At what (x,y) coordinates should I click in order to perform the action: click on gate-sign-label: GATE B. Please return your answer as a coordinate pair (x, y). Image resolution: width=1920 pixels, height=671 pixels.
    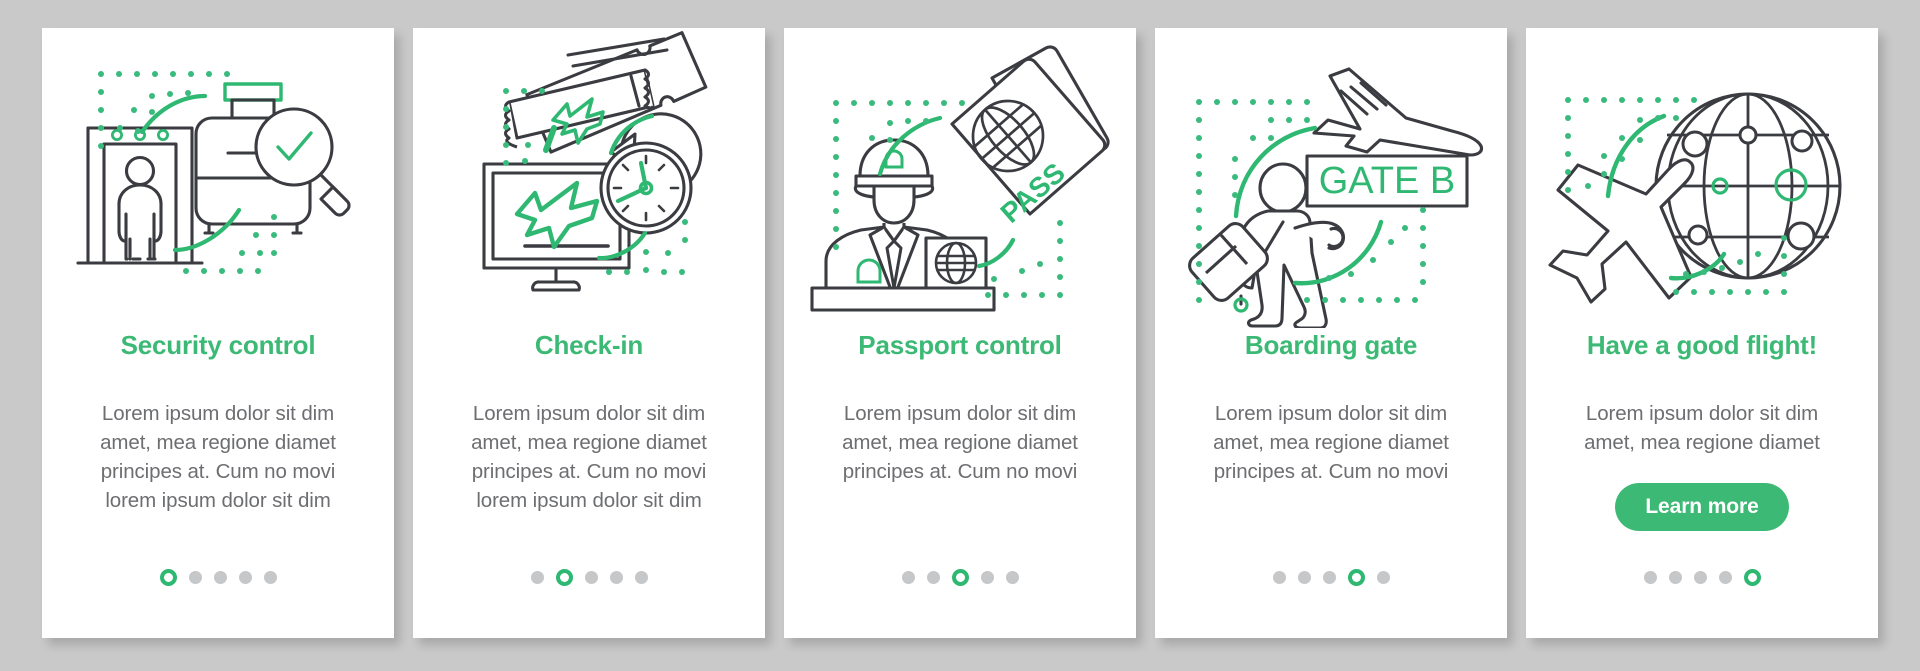
    Looking at the image, I should click on (1387, 181).